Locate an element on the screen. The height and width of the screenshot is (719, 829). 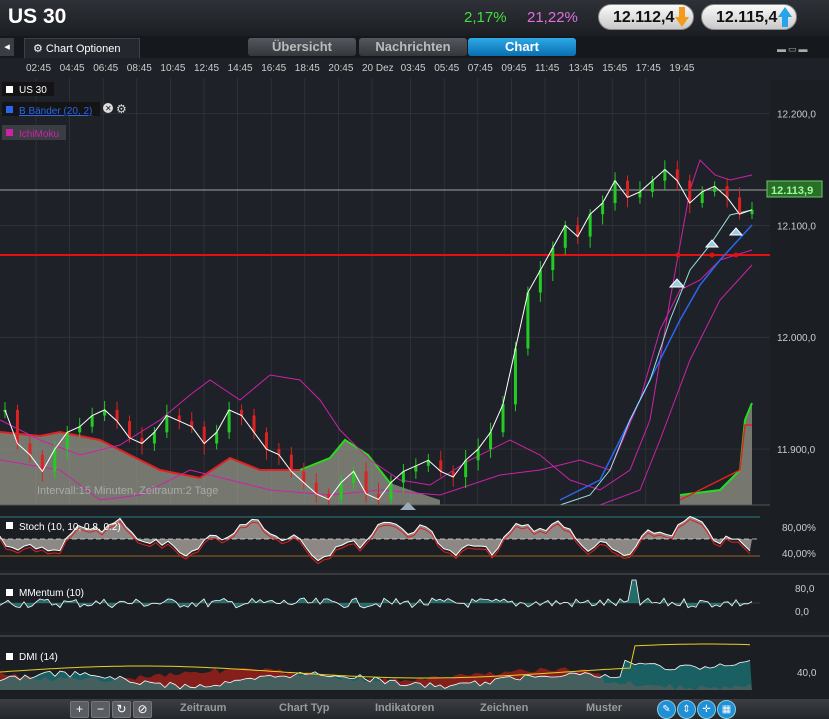
buy-price: 12.115,4 is located at coordinates (747, 17).